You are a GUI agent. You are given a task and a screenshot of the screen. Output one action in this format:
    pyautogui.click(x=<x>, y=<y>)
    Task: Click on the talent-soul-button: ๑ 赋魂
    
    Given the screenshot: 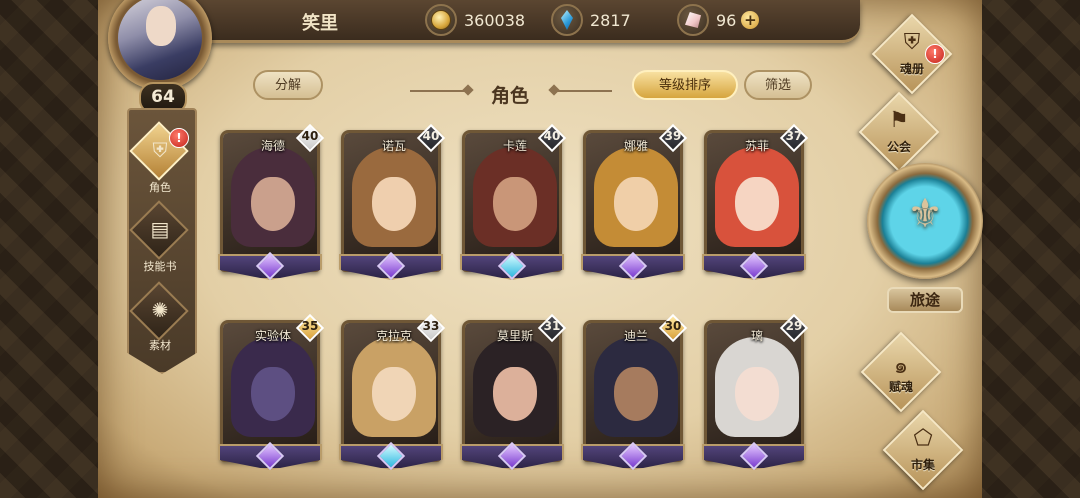 What is the action you would take?
    pyautogui.click(x=901, y=372)
    